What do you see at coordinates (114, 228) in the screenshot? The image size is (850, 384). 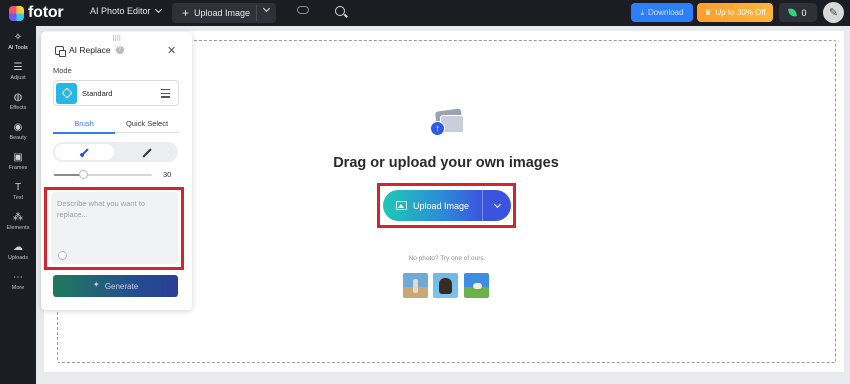 I see `replace-prompt-input` at bounding box center [114, 228].